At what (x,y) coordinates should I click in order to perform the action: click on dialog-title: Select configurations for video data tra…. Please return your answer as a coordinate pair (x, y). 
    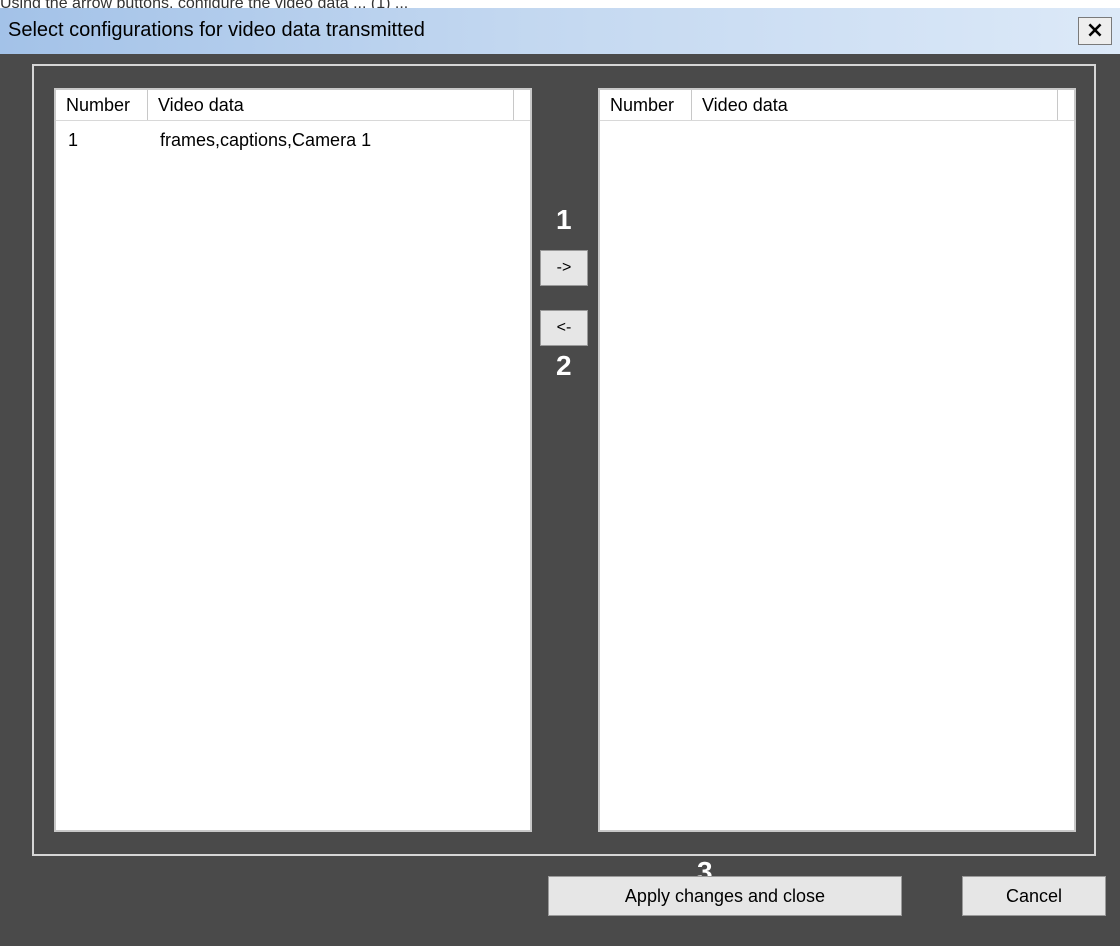
    Looking at the image, I should click on (216, 30).